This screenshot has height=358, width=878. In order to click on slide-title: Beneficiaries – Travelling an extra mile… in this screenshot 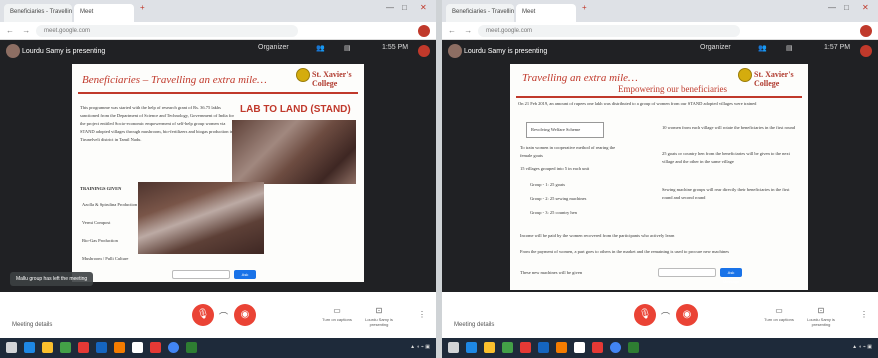, I will do `click(174, 80)`.